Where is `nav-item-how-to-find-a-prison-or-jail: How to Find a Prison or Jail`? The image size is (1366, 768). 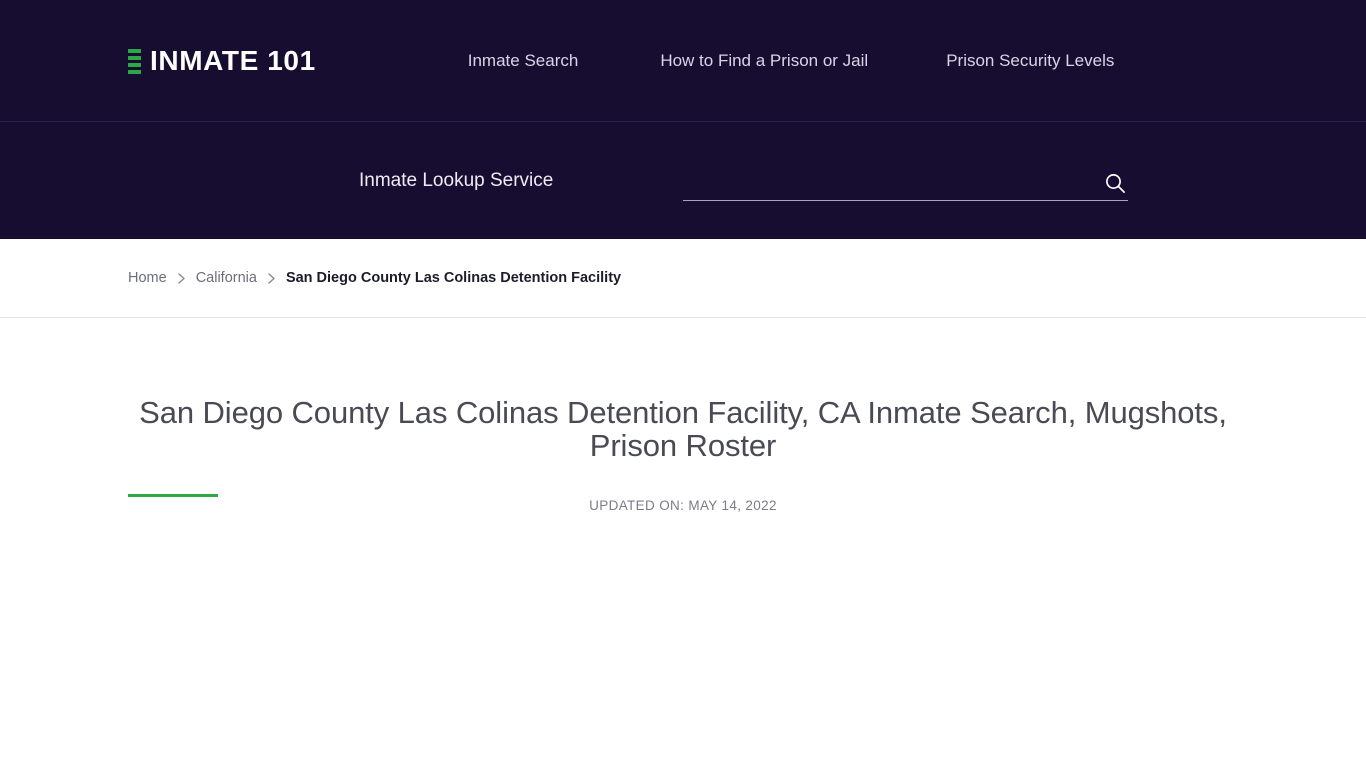
nav-item-how-to-find-a-prison-or-jail: How to Find a Prison or Jail is located at coordinates (764, 61).